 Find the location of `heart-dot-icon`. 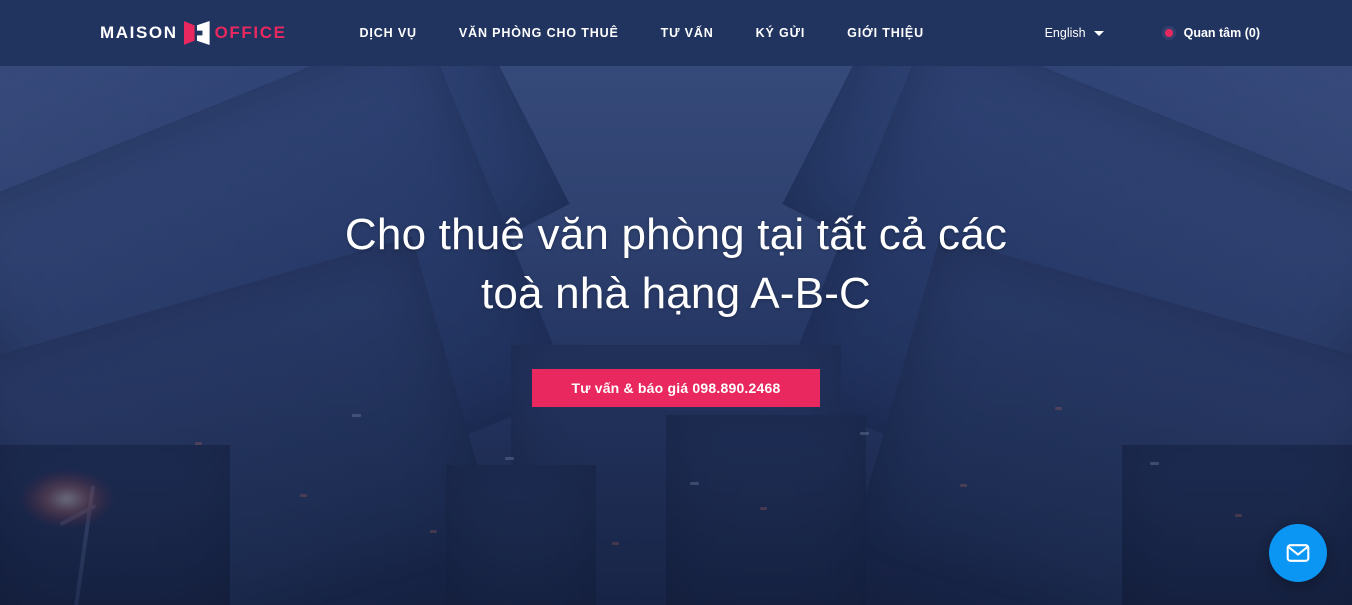

heart-dot-icon is located at coordinates (1168, 33).